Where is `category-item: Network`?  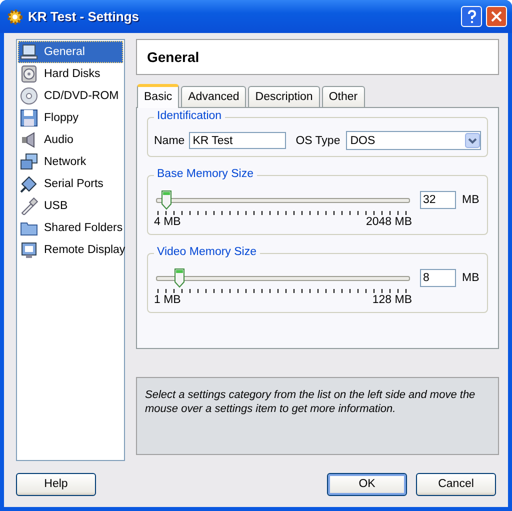
category-item: Network is located at coordinates (70, 162).